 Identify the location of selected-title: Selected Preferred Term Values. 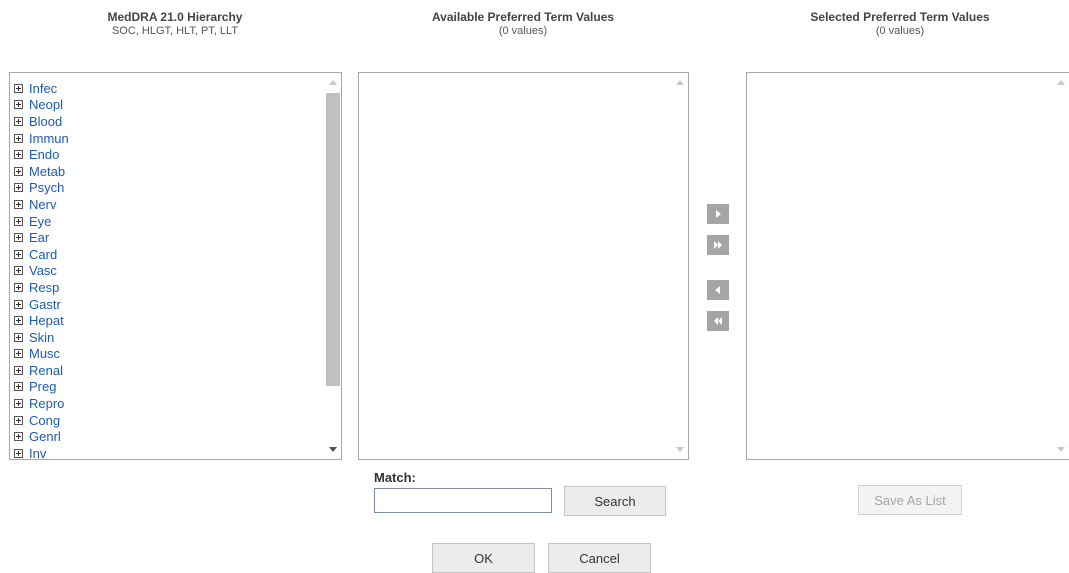
(900, 17).